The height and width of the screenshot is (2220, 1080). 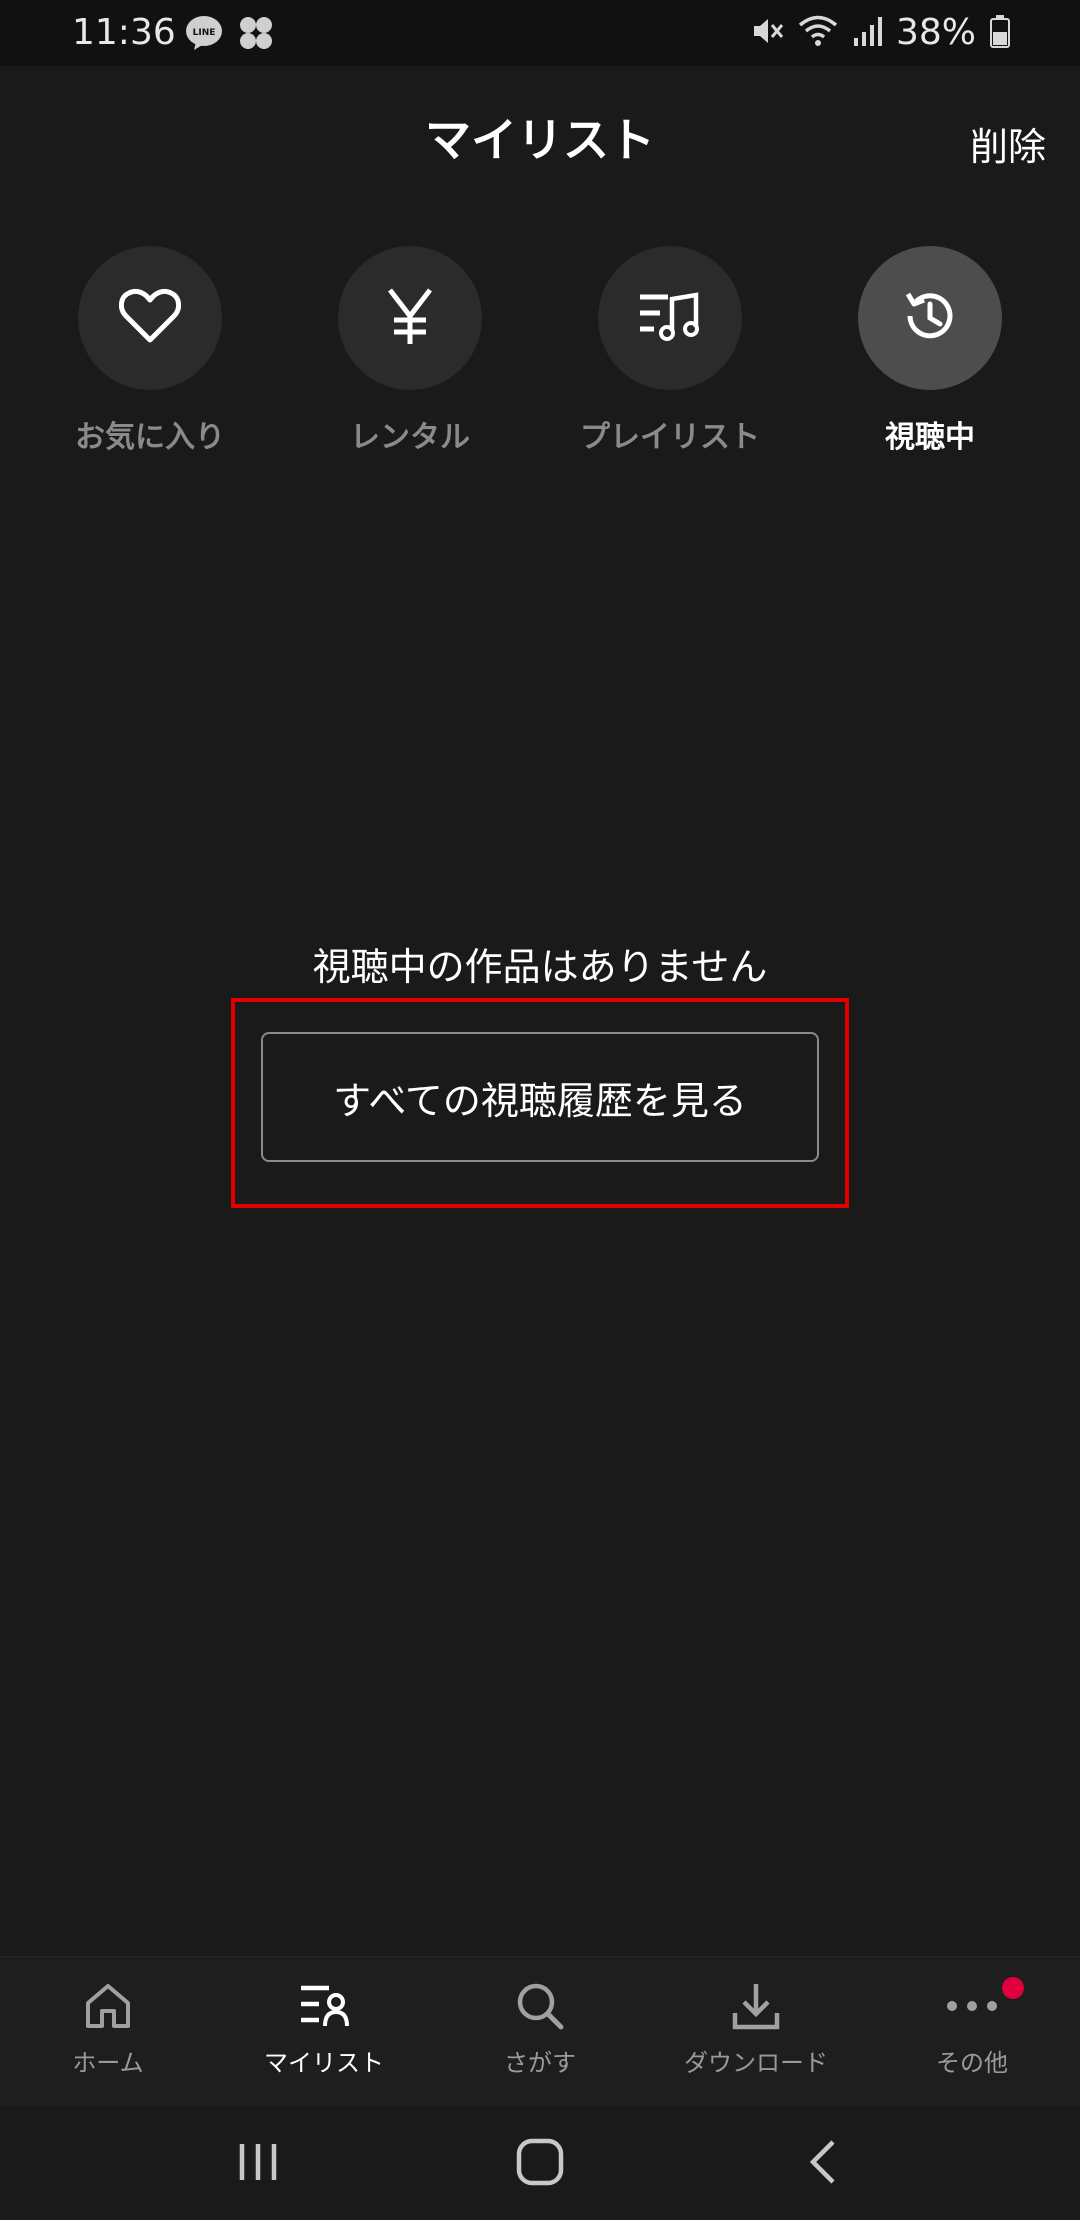 I want to click on heart-icon, so click(x=150, y=318).